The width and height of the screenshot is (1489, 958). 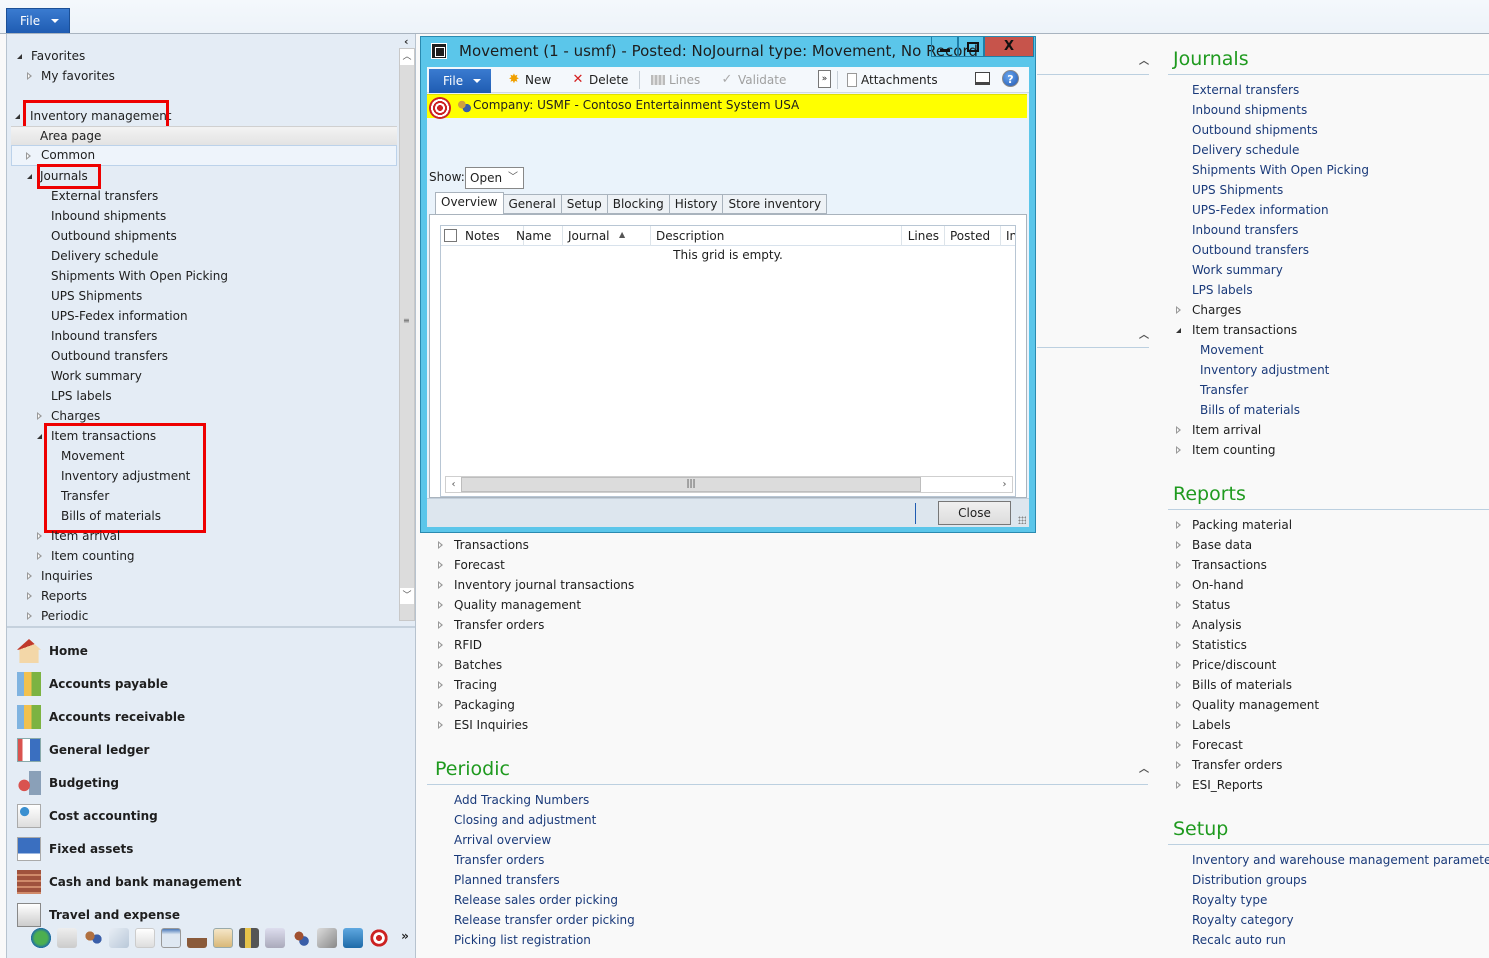 I want to click on link-ups-fedex-information: UPS-Fedex information, so click(x=1260, y=210).